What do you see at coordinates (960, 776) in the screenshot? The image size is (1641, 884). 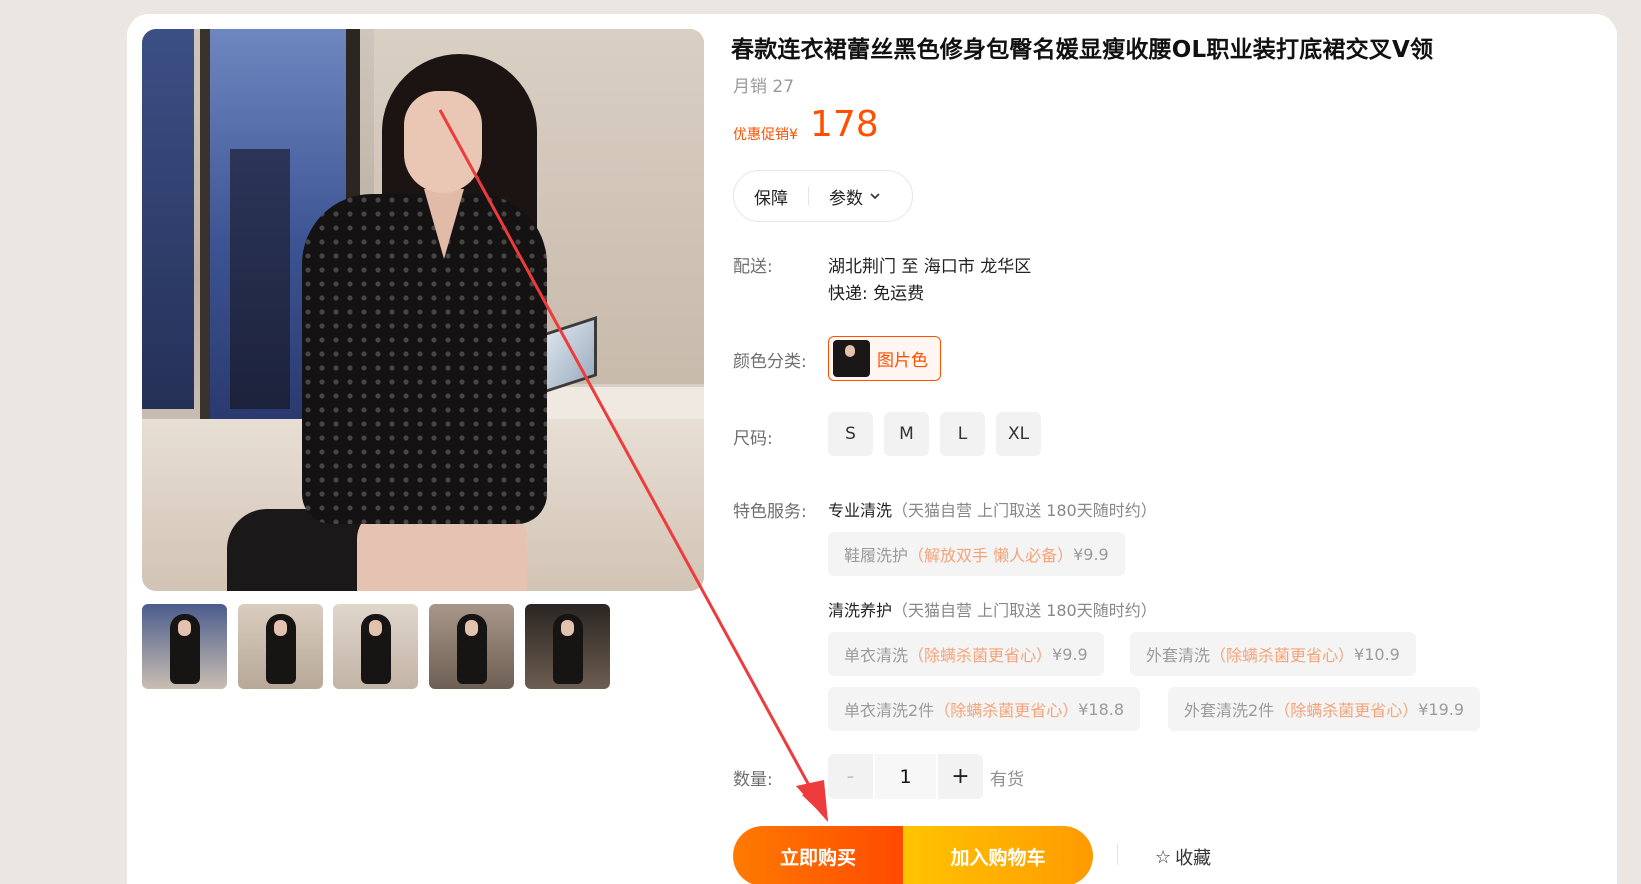 I see `quantity-increase-button: +` at bounding box center [960, 776].